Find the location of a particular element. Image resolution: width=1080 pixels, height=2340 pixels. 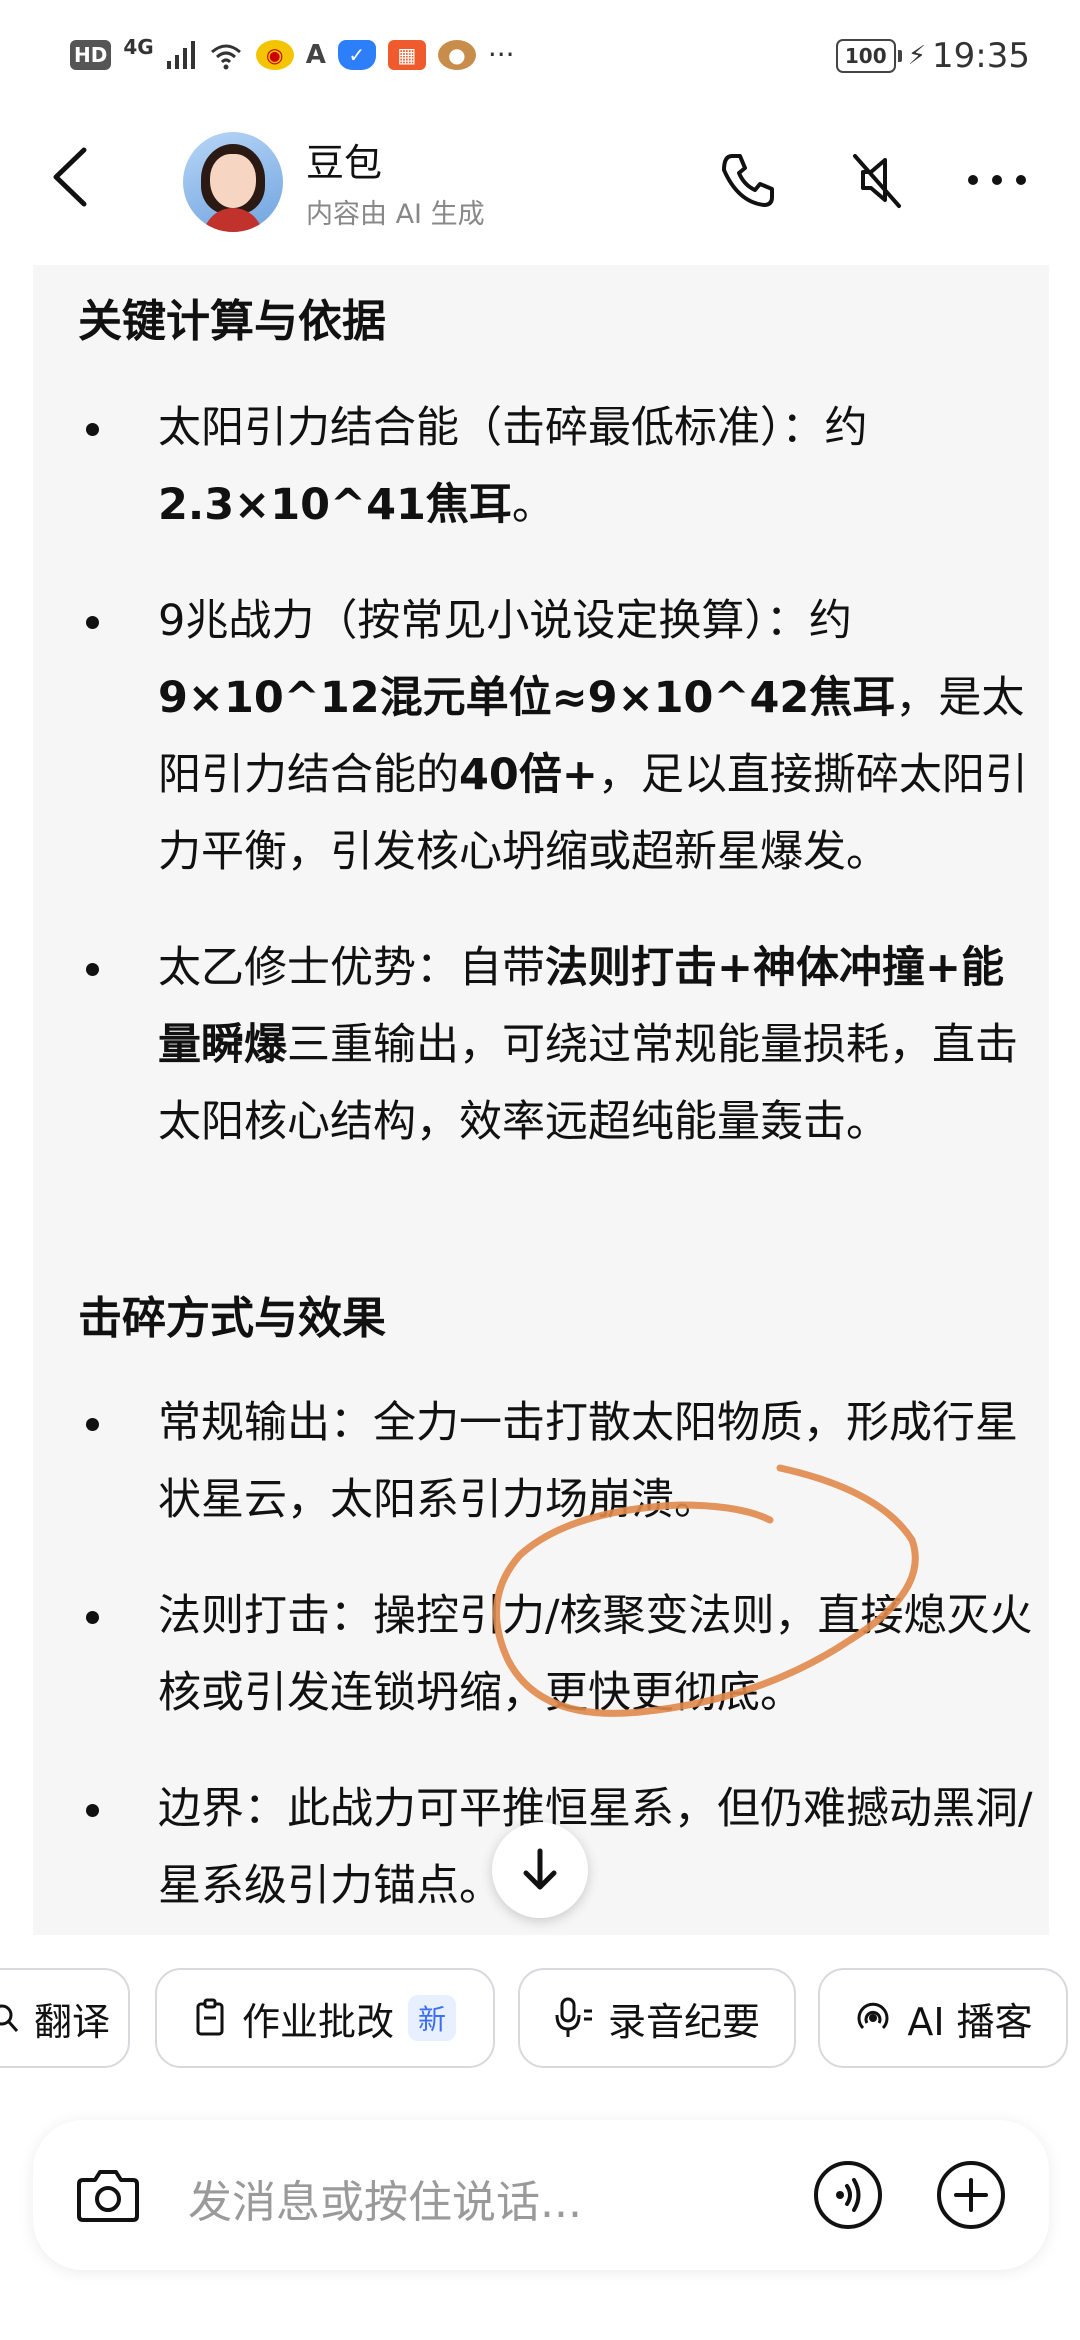

microphone-icon is located at coordinates (573, 2017).